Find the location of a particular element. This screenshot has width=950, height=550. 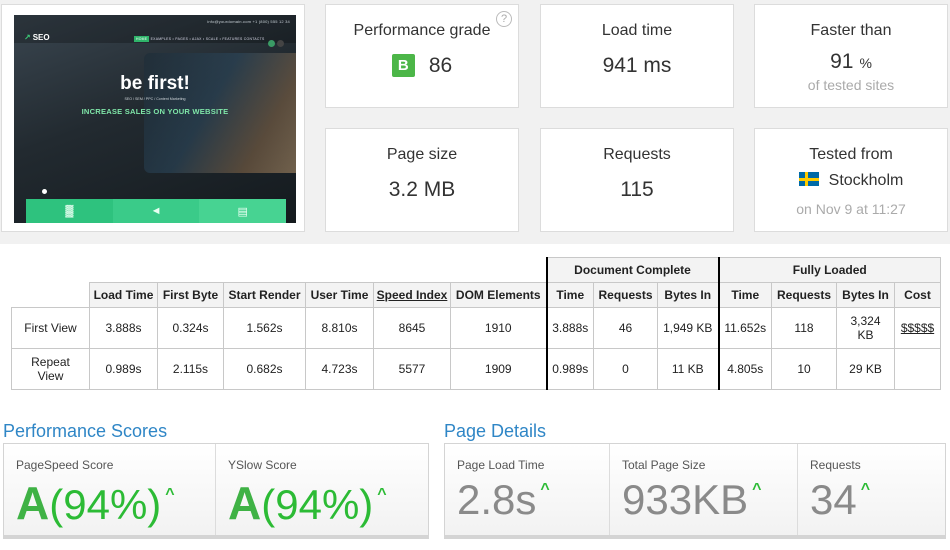

pagespeed-grade: A is located at coordinates (33, 503).